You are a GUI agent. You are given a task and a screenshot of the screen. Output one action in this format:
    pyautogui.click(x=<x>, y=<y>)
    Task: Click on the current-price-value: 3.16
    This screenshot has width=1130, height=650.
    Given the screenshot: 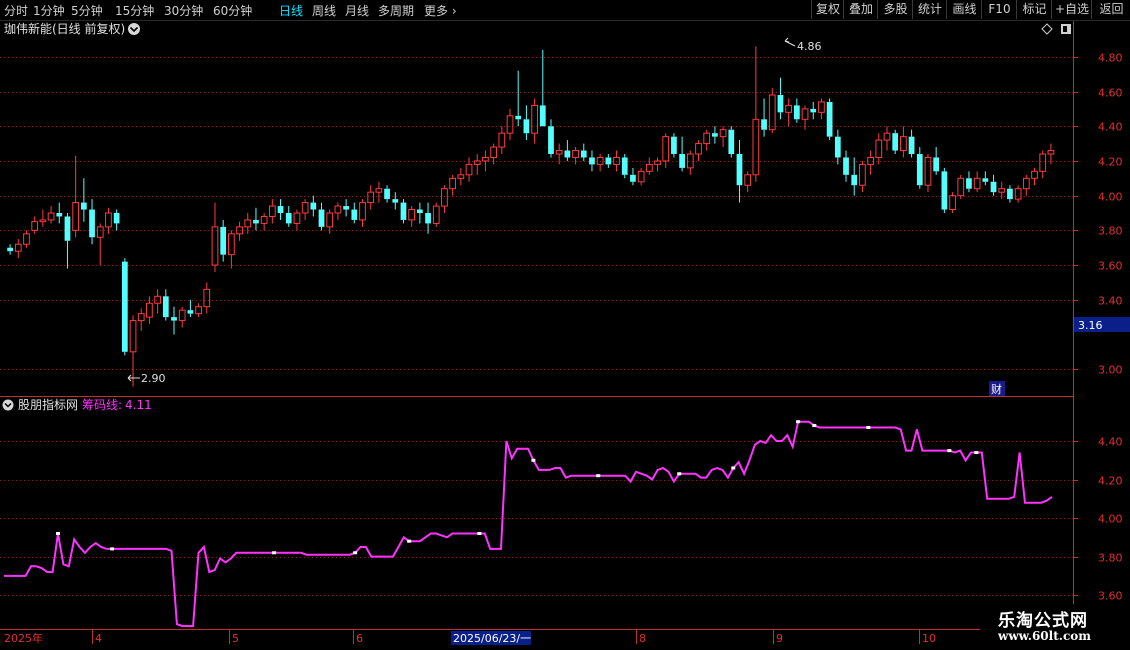 What is the action you would take?
    pyautogui.click(x=1090, y=325)
    